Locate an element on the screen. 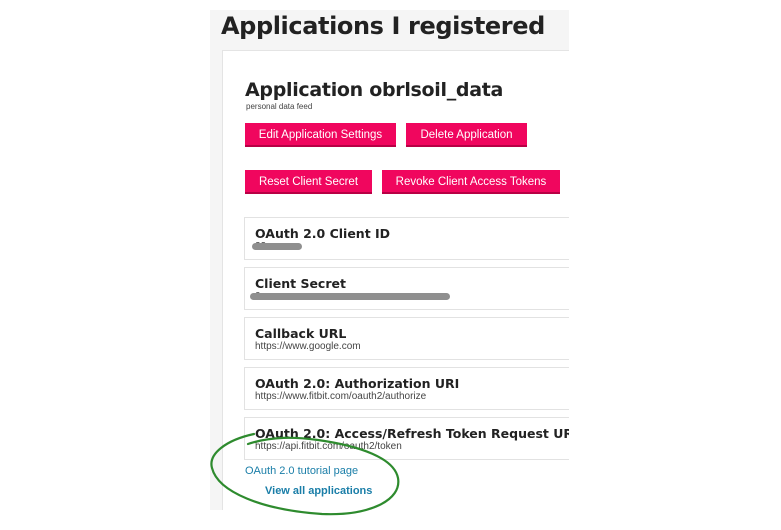 The height and width of the screenshot is (530, 781). authorization-uri-label: OAuth 2.0: Authorization URI is located at coordinates (357, 383).